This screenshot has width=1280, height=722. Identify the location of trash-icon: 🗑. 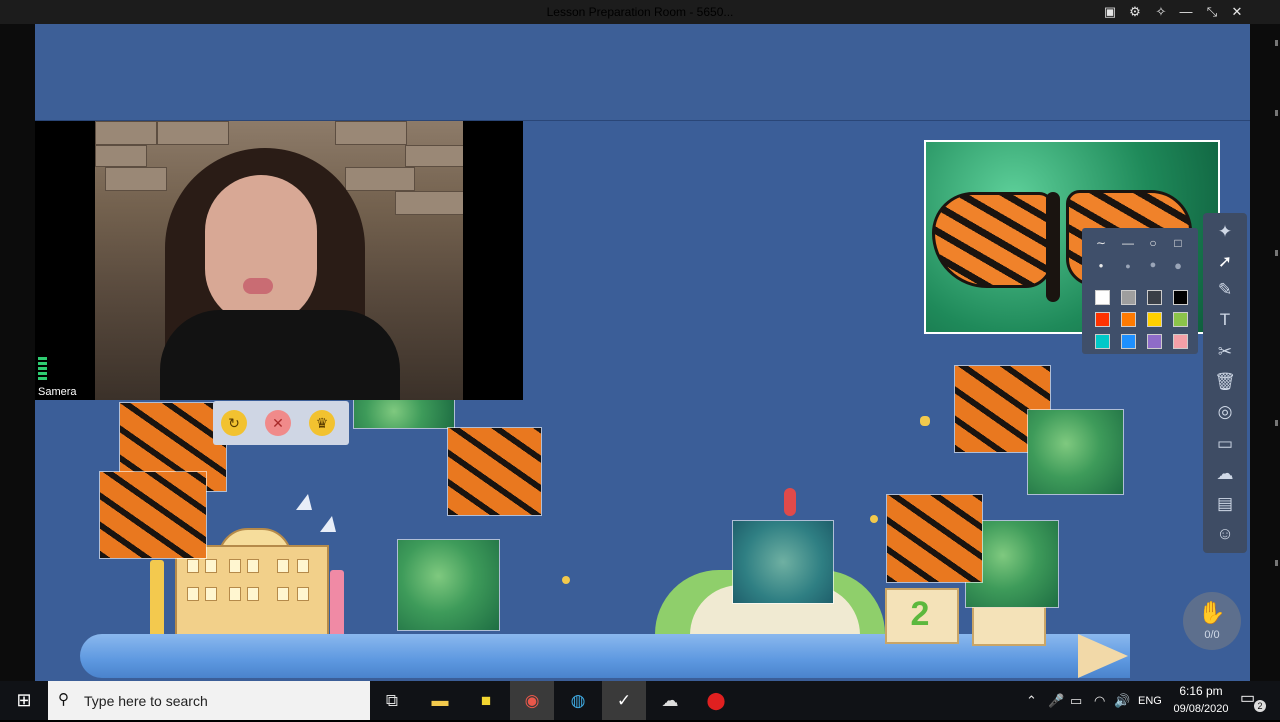
(1225, 382).